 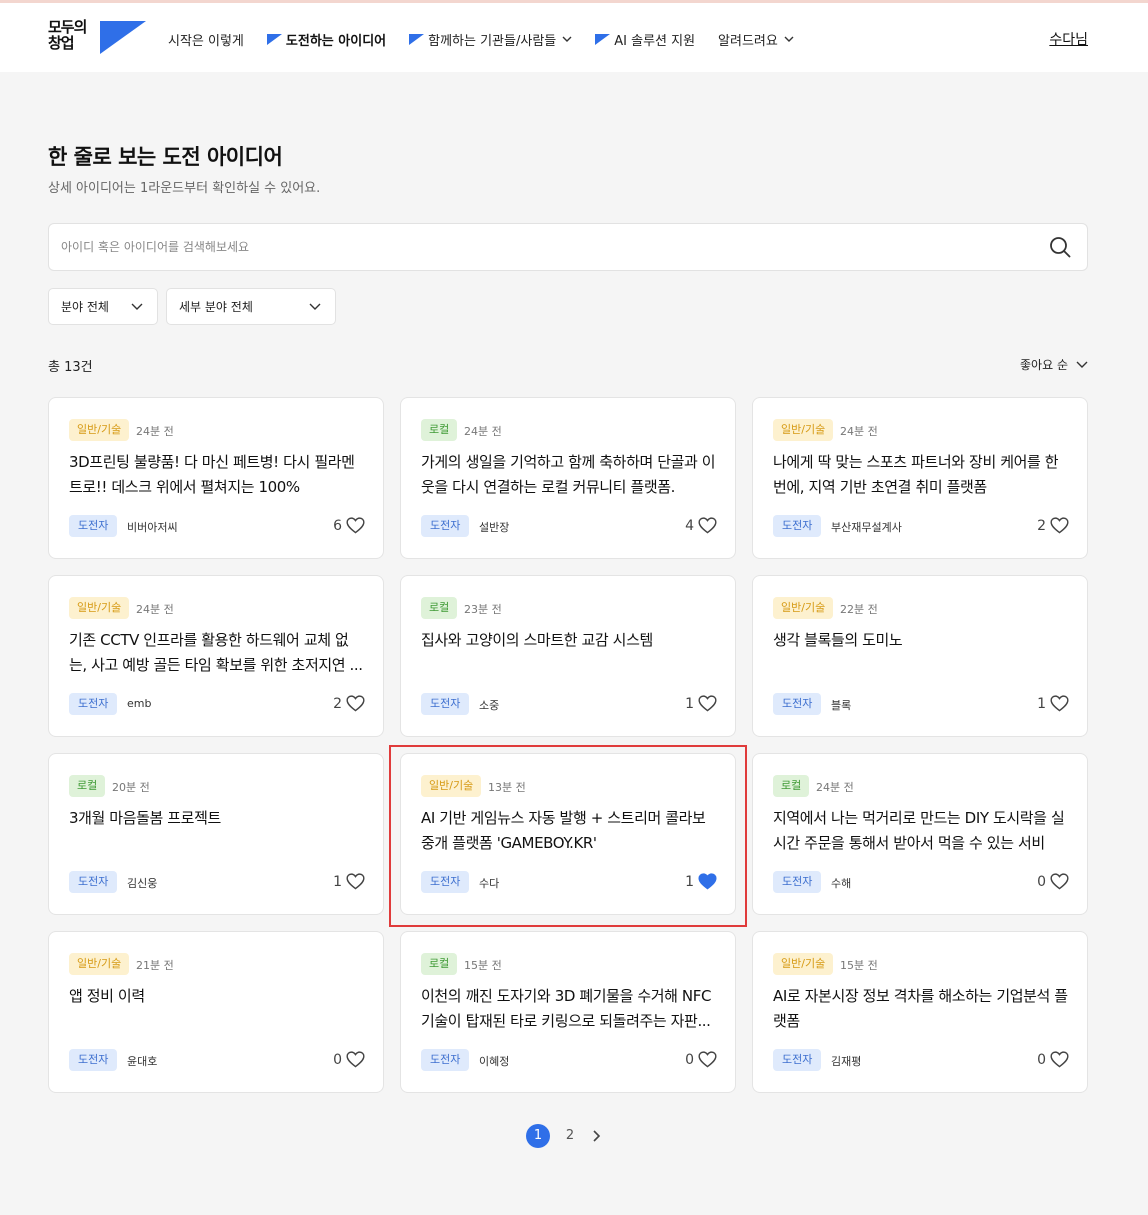 I want to click on nav-item-label: AI 솔루션 지원, so click(x=655, y=41).